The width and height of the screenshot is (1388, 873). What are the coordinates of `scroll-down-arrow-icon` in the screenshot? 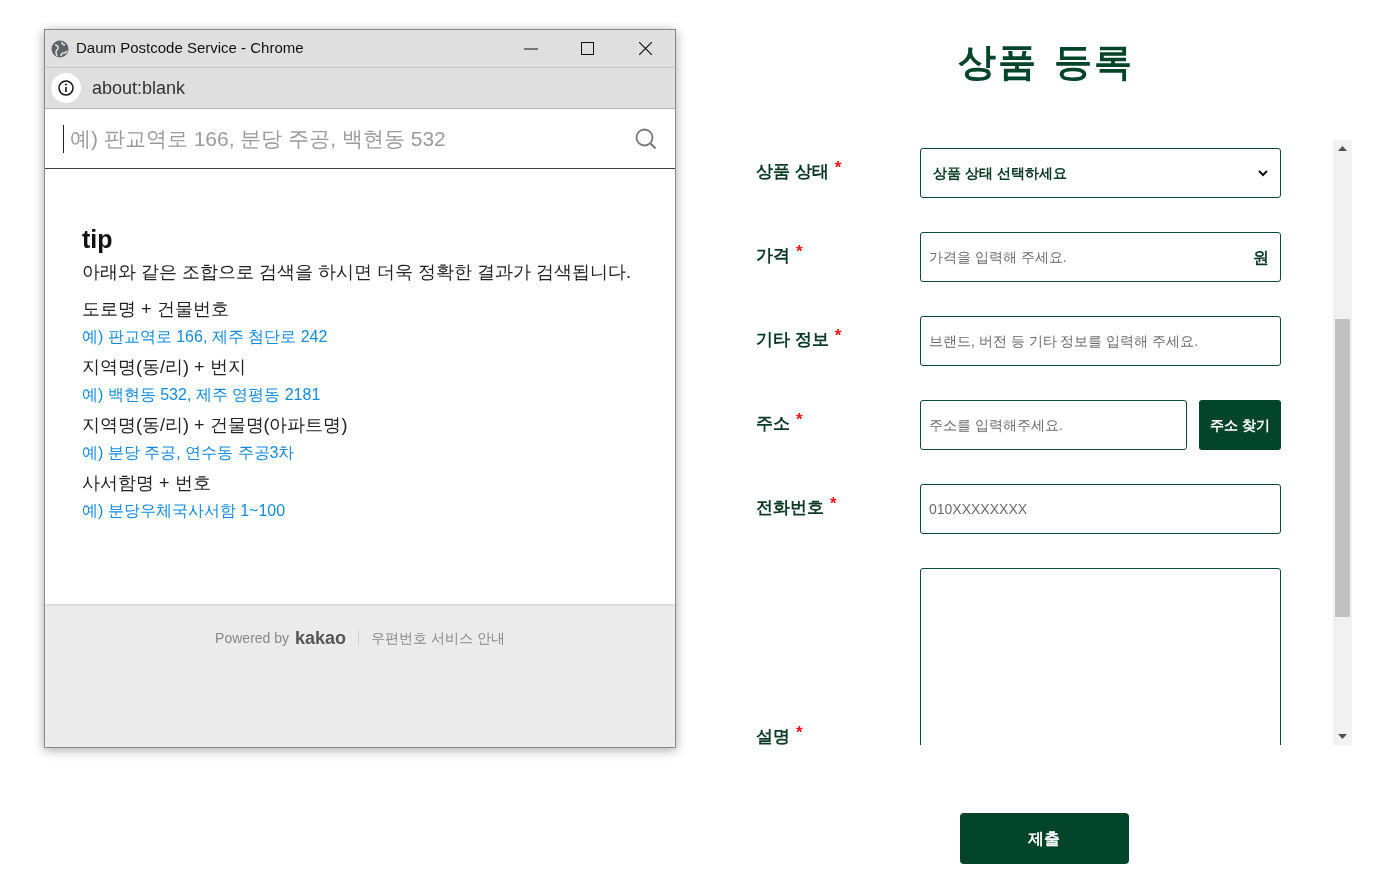 It's located at (1342, 736).